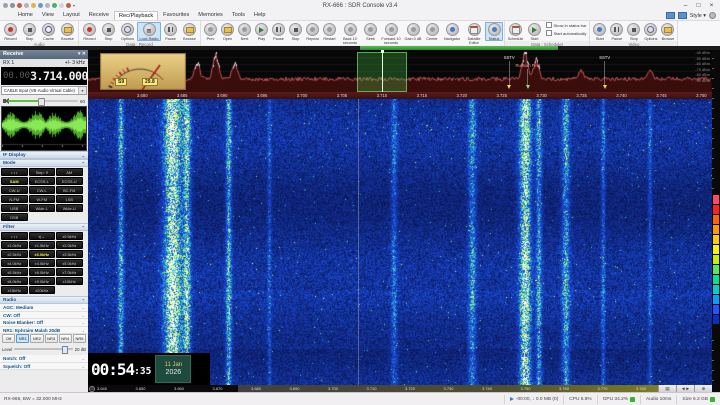  What do you see at coordinates (712, 15) in the screenshot?
I see `settings-icon` at bounding box center [712, 15].